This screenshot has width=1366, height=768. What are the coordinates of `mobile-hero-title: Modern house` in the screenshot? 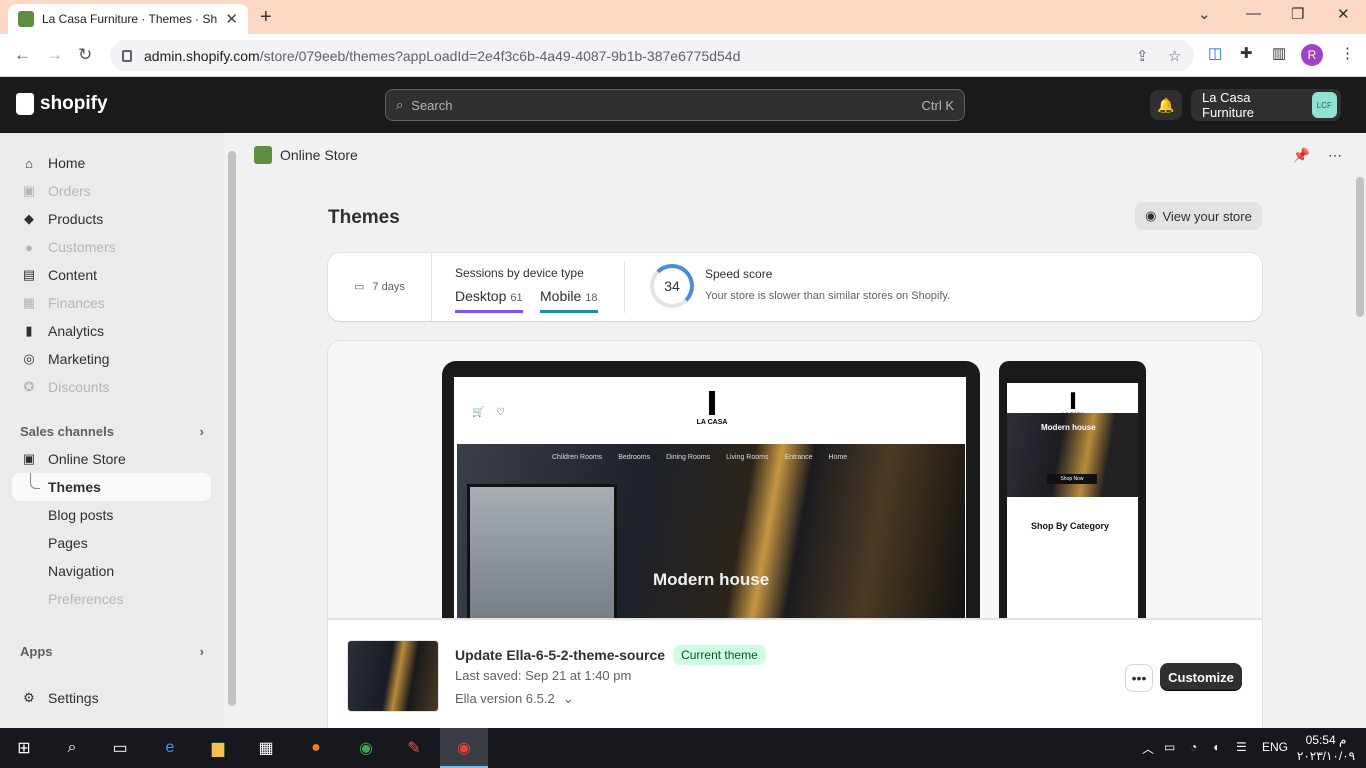 It's located at (1068, 427).